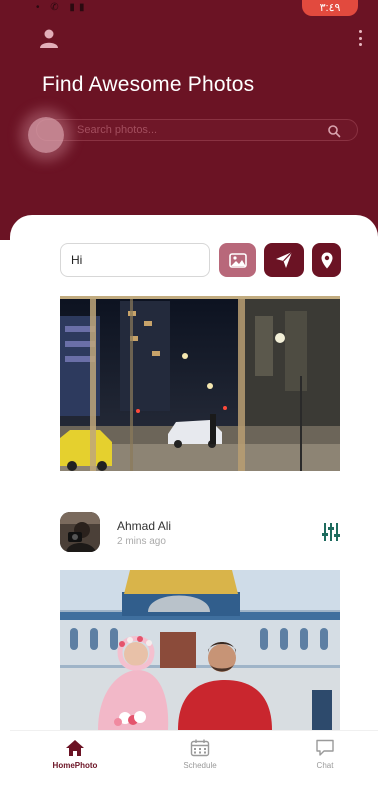  I want to click on status-time: ٣:٤٩, so click(330, 8).